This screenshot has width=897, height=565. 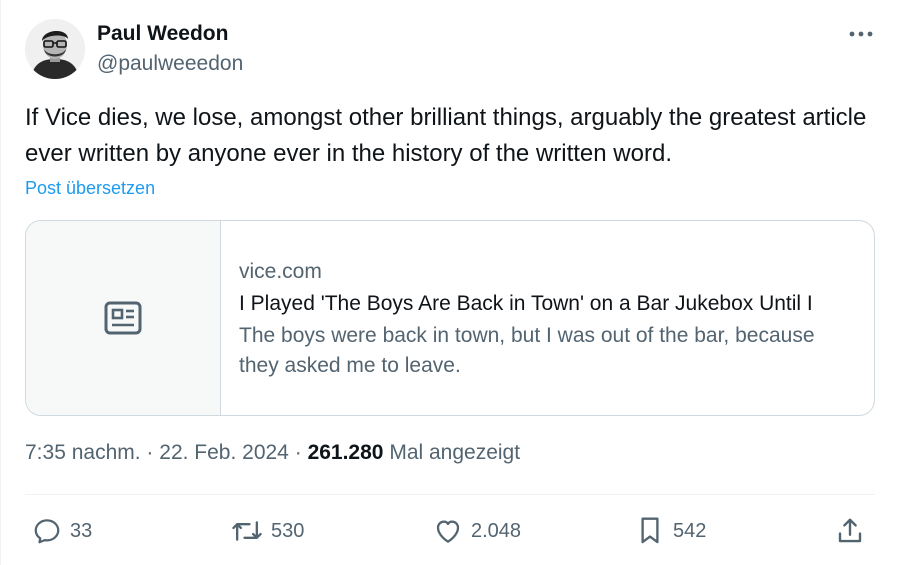 What do you see at coordinates (224, 452) in the screenshot?
I see `tweet-date: 22. Feb. 2024` at bounding box center [224, 452].